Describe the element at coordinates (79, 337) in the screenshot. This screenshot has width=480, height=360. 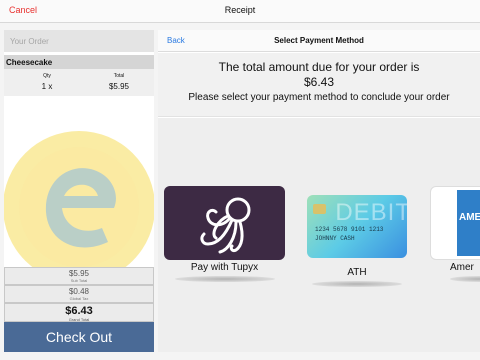
I see `check-out-button: Check Out` at that location.